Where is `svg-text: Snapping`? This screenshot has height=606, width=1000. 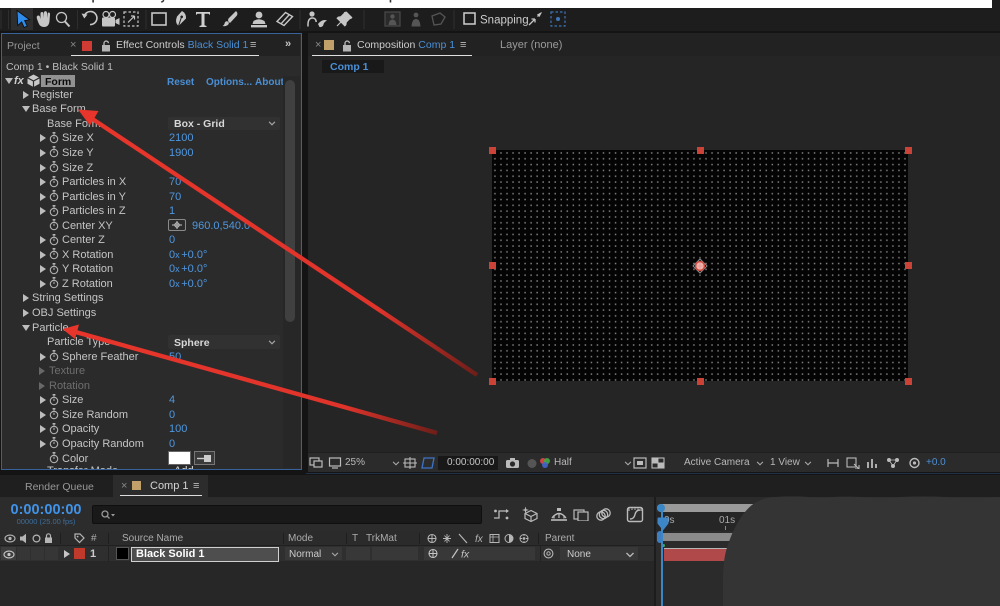
svg-text: Snapping is located at coordinates (504, 21).